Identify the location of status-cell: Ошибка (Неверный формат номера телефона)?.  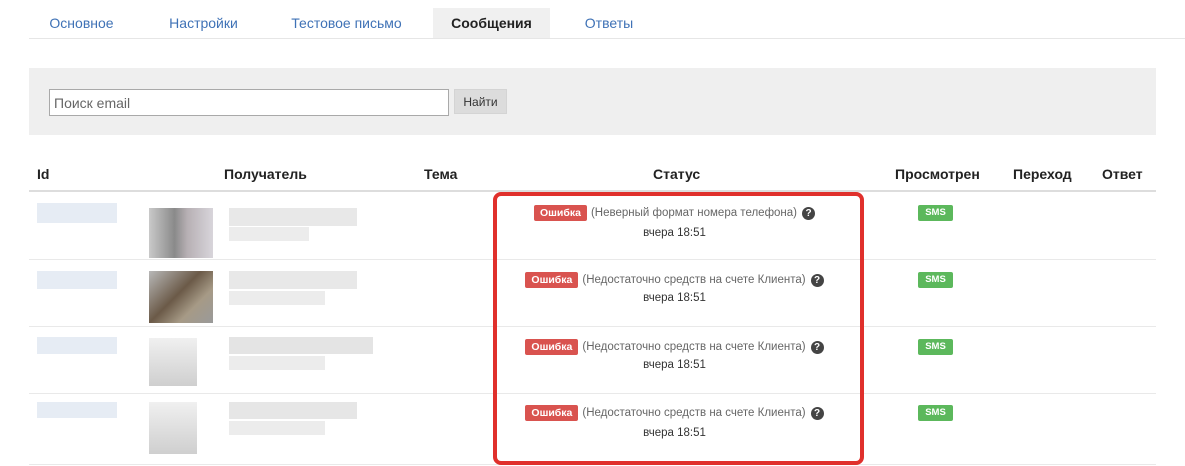
(674, 213).